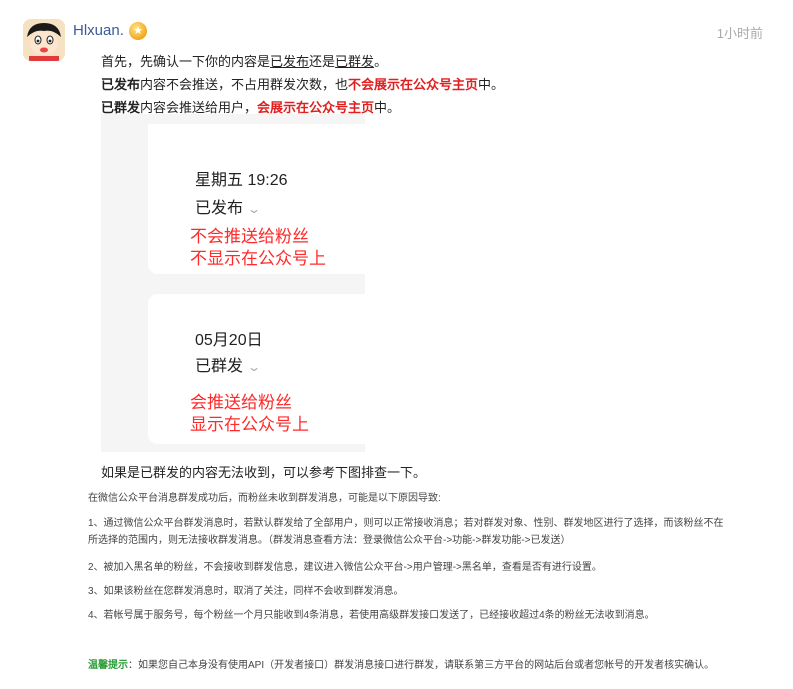 The width and height of the screenshot is (793, 689). Describe the element at coordinates (241, 180) in the screenshot. I see `card-date: 星期五 19:26` at that location.